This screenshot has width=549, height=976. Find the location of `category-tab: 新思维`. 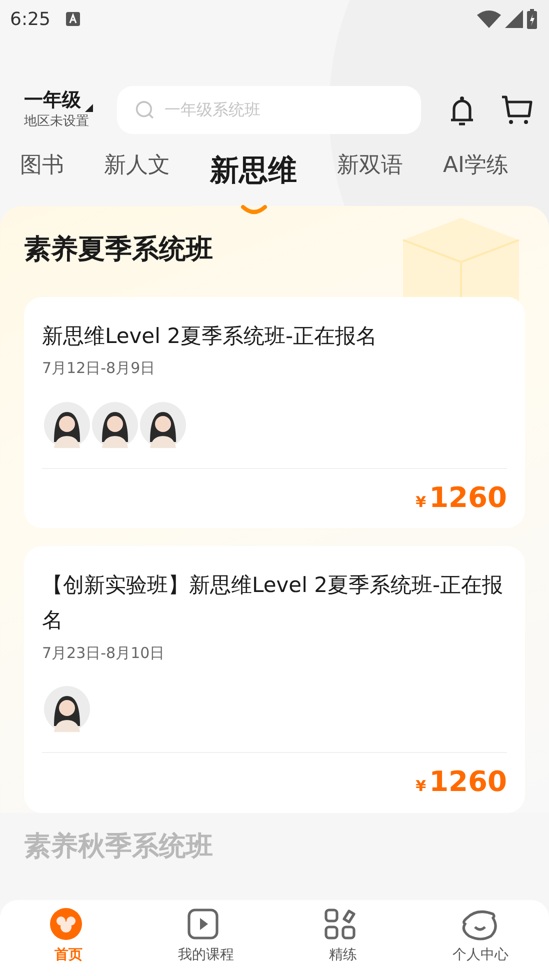

category-tab: 新思维 is located at coordinates (253, 171).